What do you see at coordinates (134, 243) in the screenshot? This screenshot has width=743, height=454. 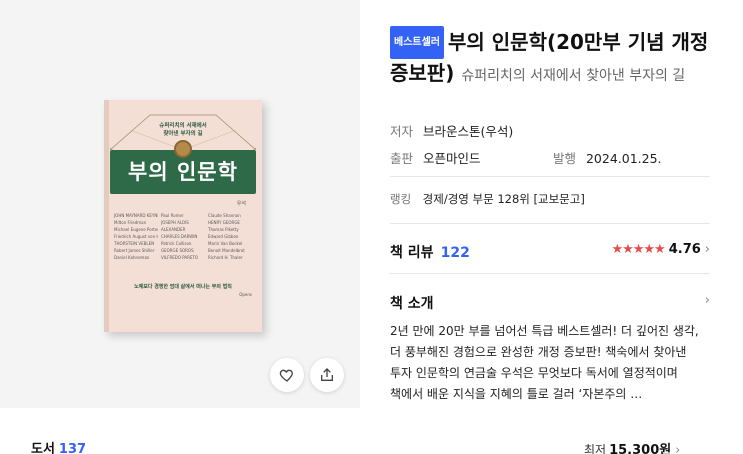 I see `cover-name: THORSTEIN VEBLEN` at bounding box center [134, 243].